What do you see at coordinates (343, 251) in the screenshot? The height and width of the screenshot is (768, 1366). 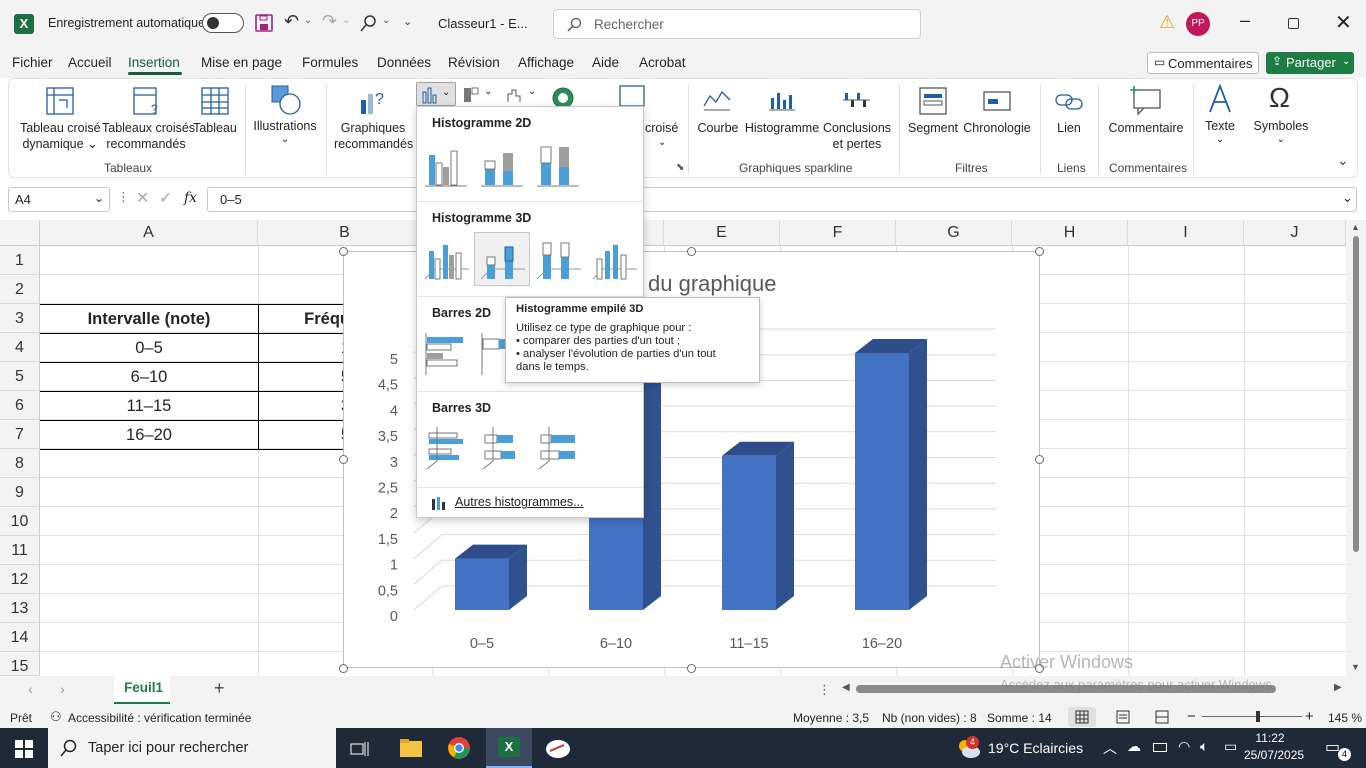 I see `resize-handle-tl` at bounding box center [343, 251].